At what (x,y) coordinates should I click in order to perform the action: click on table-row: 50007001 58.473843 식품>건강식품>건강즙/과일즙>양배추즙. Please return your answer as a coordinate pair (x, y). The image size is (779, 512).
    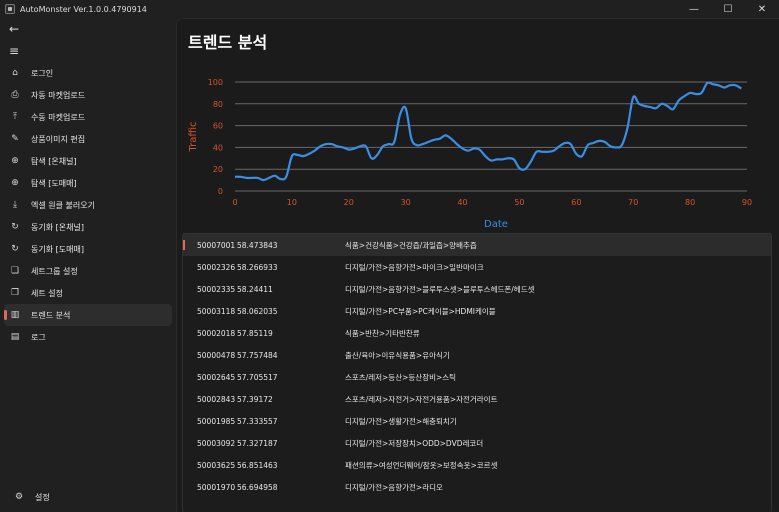
    Looking at the image, I should click on (477, 245).